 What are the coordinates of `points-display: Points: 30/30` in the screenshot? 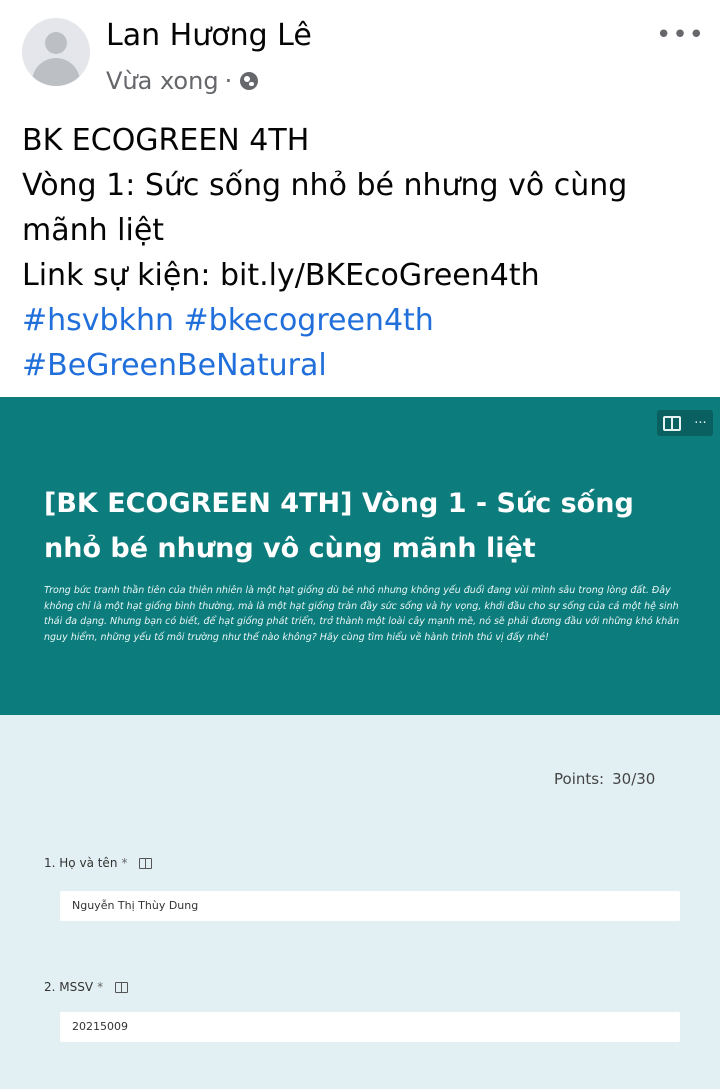 It's located at (604, 779).